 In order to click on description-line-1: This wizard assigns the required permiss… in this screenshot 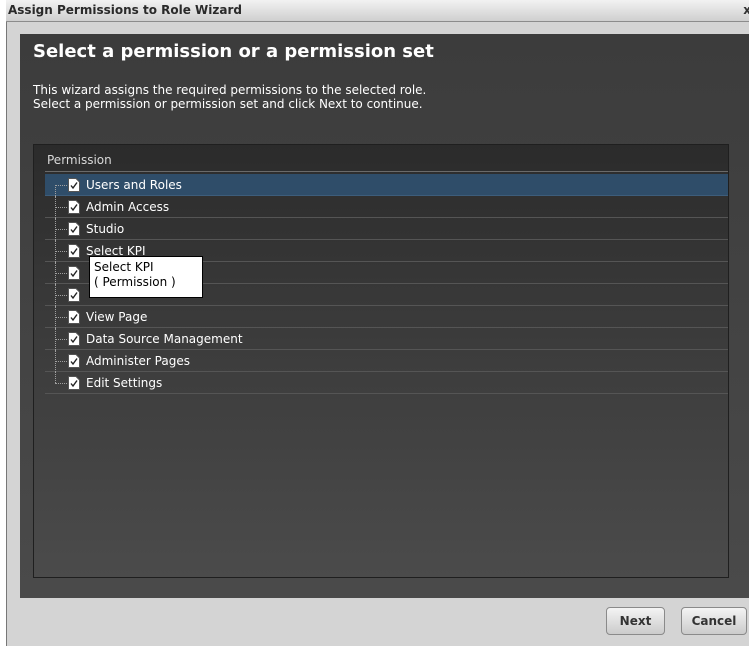, I will do `click(230, 90)`.